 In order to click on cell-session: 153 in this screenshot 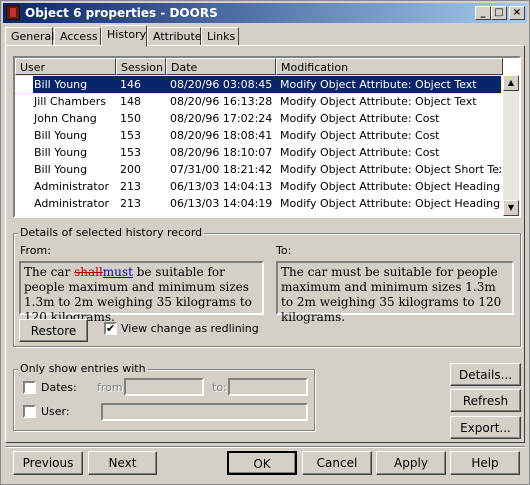, I will do `click(130, 152)`.